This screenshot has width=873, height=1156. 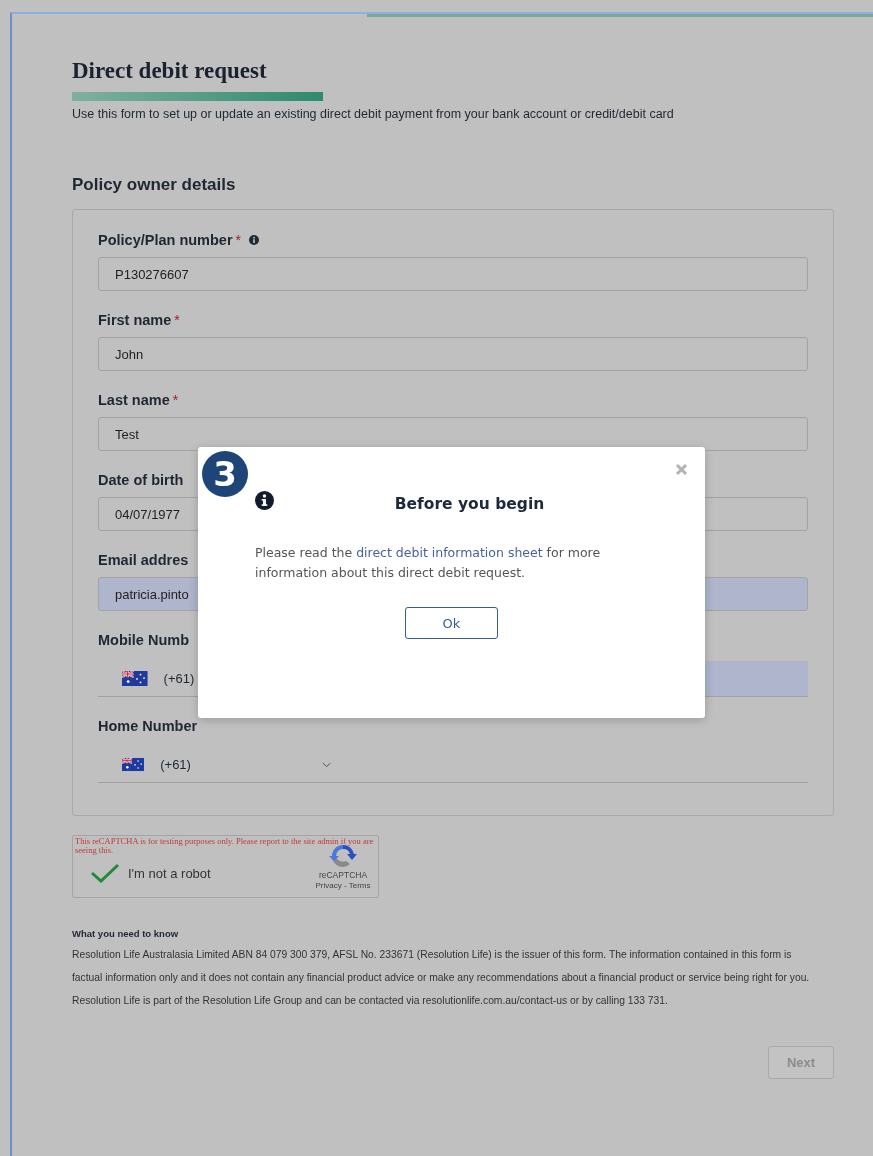 I want to click on recaptcha-brand: reCAPTCHA, so click(x=343, y=875).